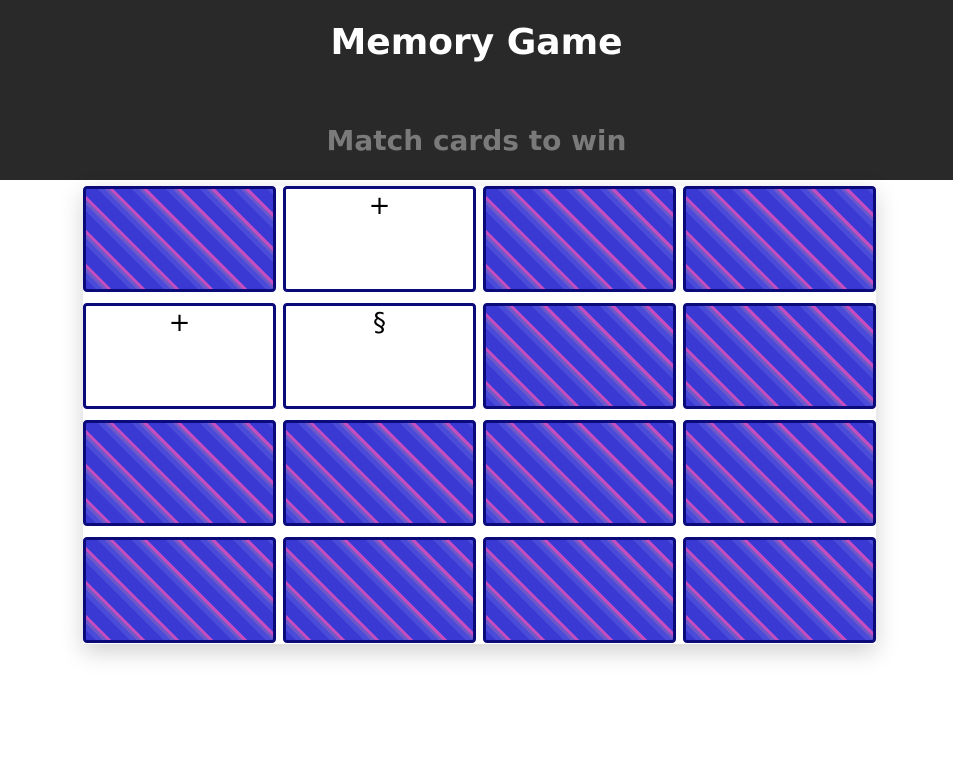 Image resolution: width=953 pixels, height=765 pixels. Describe the element at coordinates (379, 323) in the screenshot. I see `card-symbol: §` at that location.